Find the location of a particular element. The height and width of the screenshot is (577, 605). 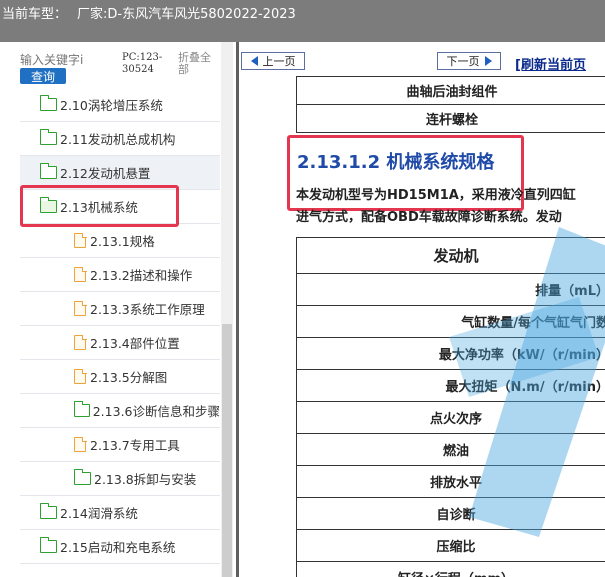

tree-item-label: 2.13.3系统工作原理 is located at coordinates (147, 309).